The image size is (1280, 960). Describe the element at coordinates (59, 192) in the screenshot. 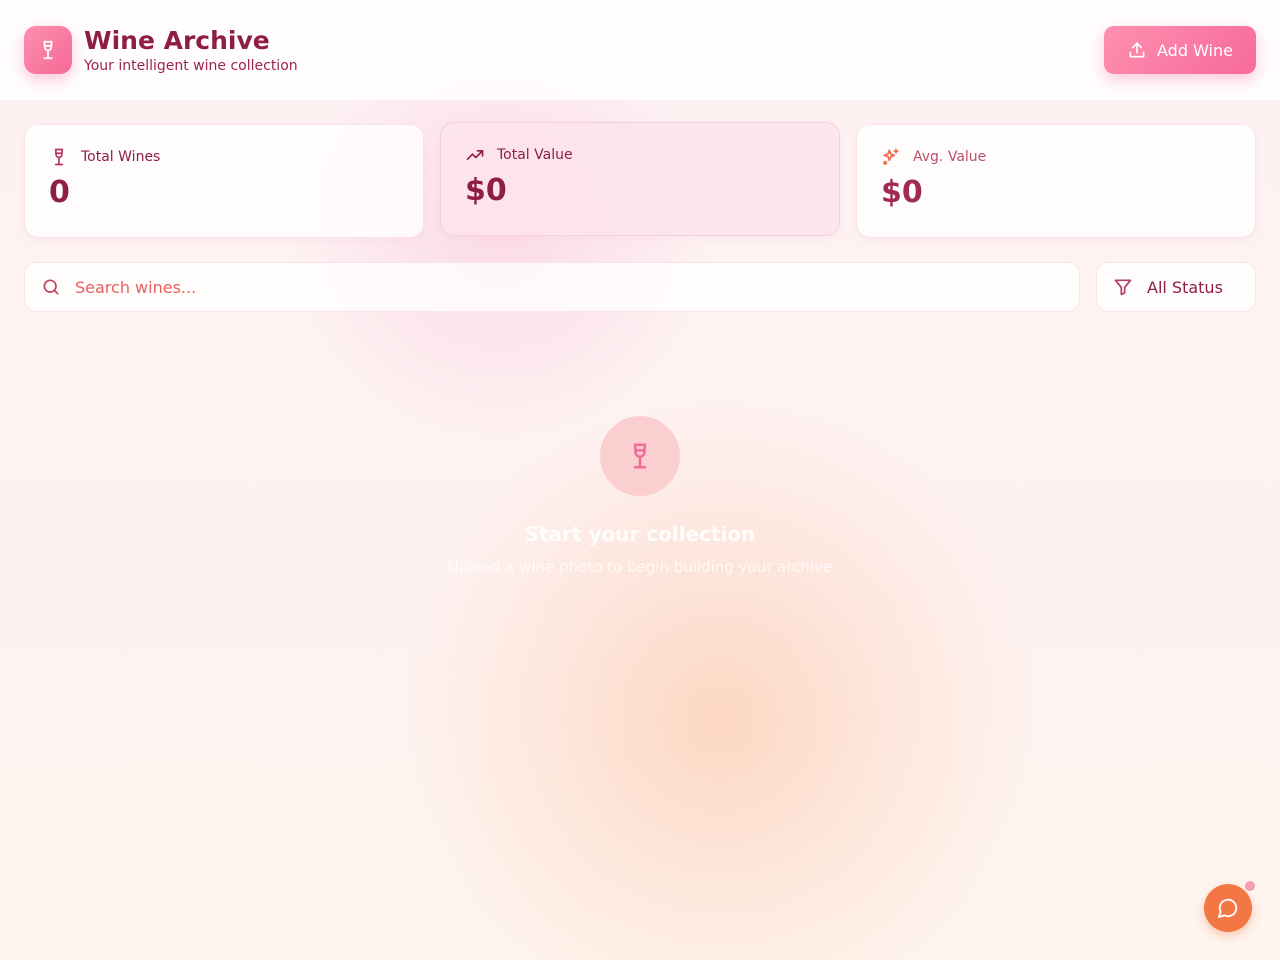

I see `stat-value: 0` at that location.